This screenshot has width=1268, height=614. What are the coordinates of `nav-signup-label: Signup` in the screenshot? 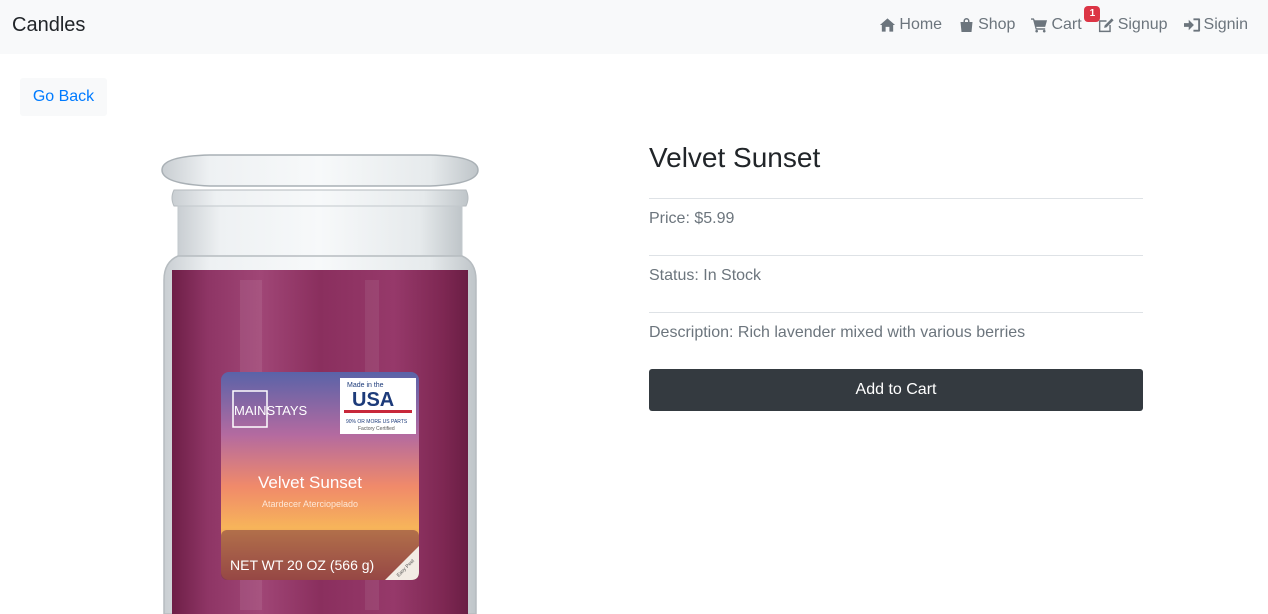 It's located at (1142, 24).